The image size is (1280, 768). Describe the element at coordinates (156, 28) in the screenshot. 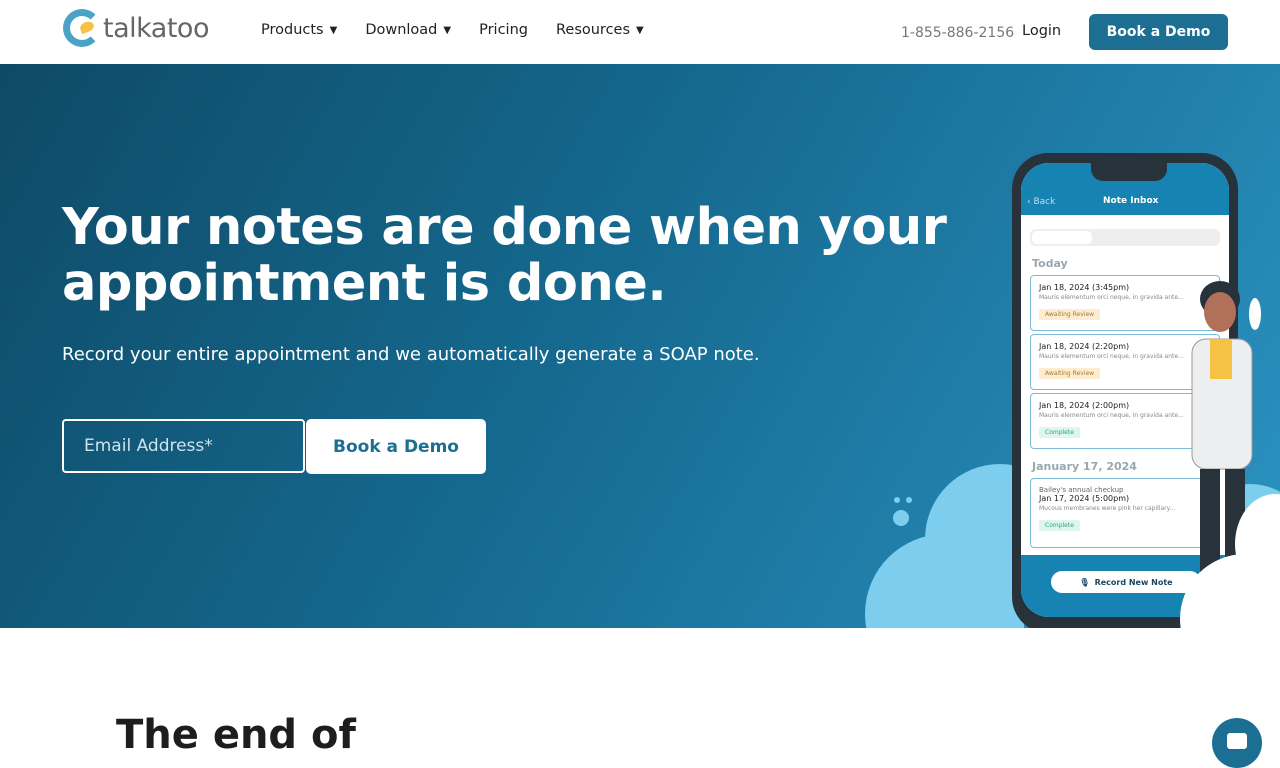

I see `logo-text: talkatoo` at that location.